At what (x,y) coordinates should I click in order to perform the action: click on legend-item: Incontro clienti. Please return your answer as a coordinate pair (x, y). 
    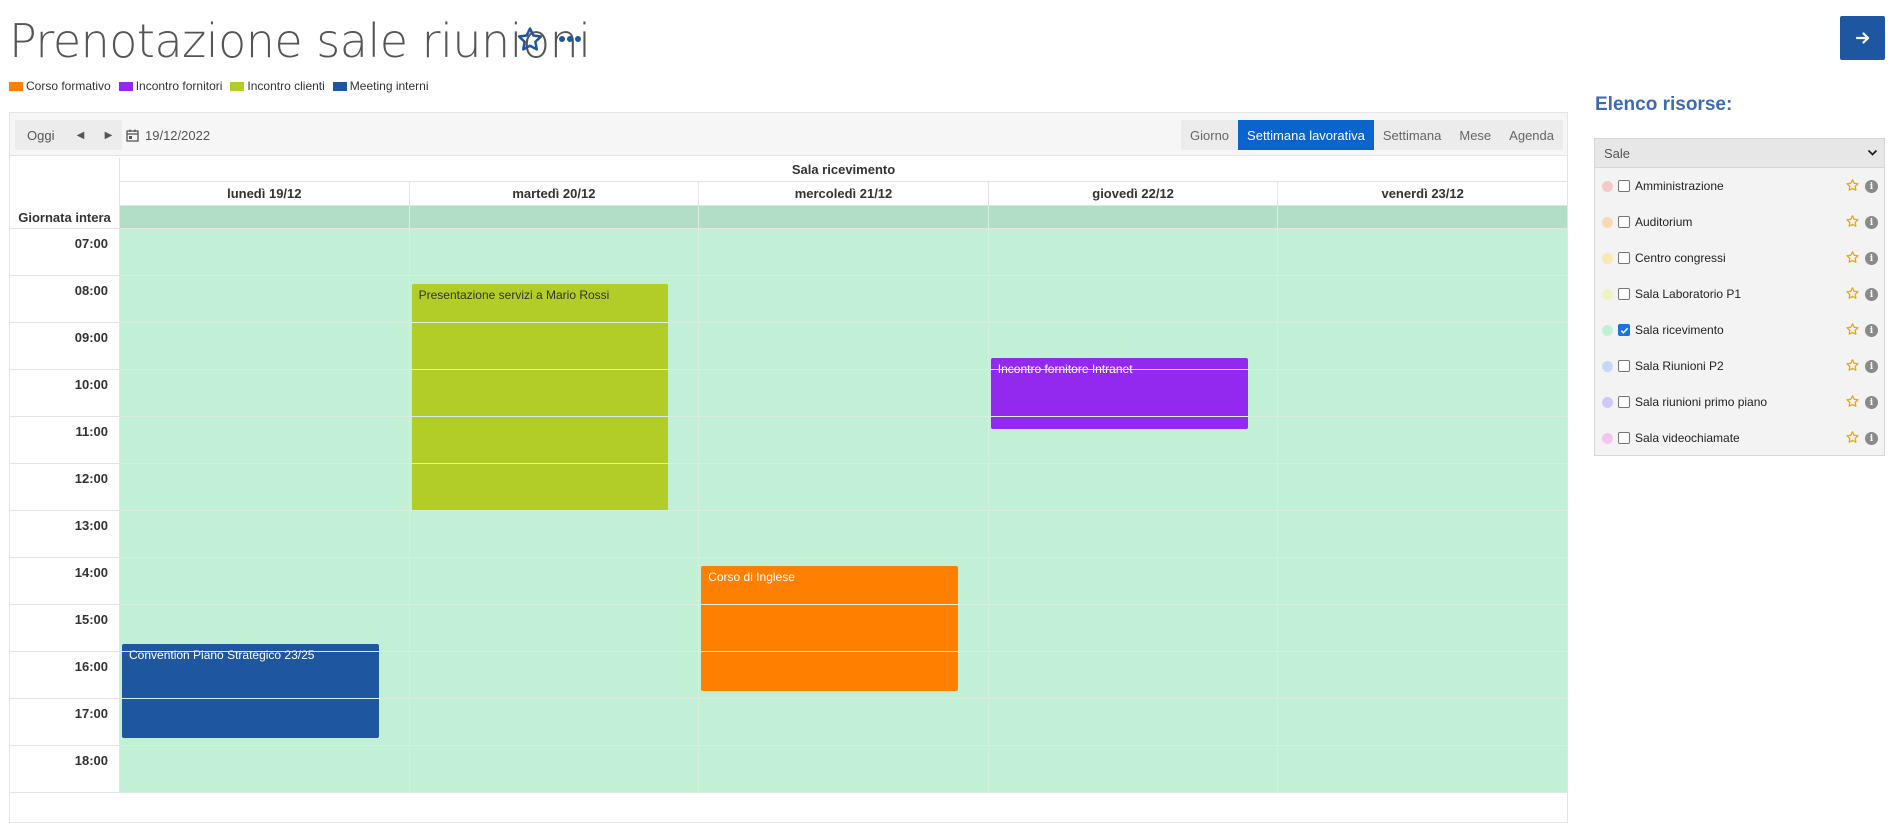
    Looking at the image, I should click on (277, 86).